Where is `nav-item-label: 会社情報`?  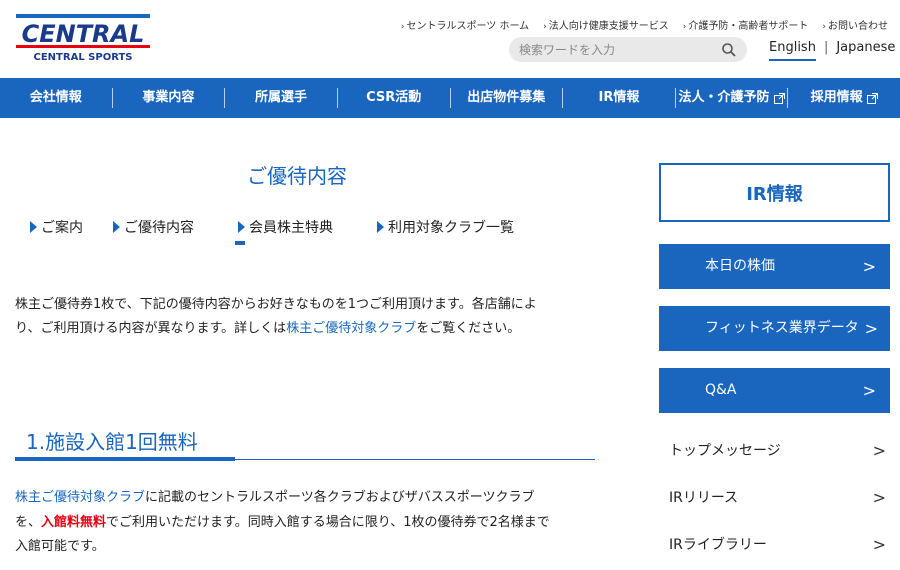
nav-item-label: 会社情報 is located at coordinates (55, 97).